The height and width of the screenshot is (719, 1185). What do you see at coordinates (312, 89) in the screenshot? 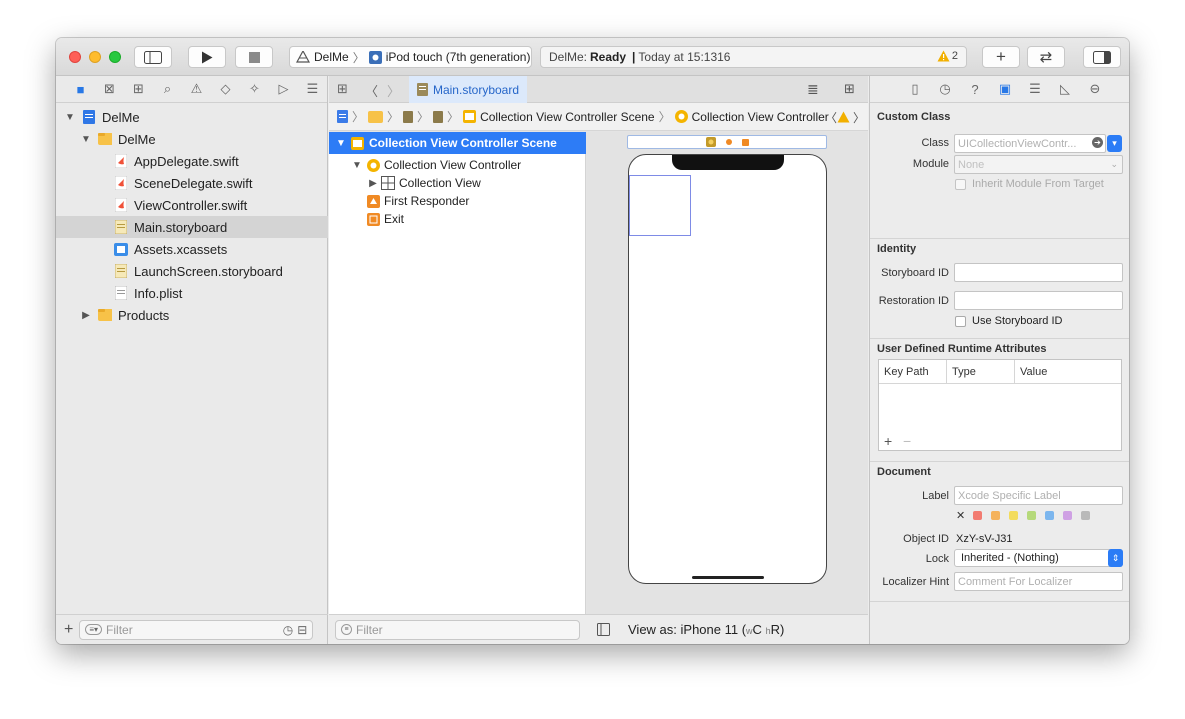
I see `report-icon: ☰` at bounding box center [312, 89].